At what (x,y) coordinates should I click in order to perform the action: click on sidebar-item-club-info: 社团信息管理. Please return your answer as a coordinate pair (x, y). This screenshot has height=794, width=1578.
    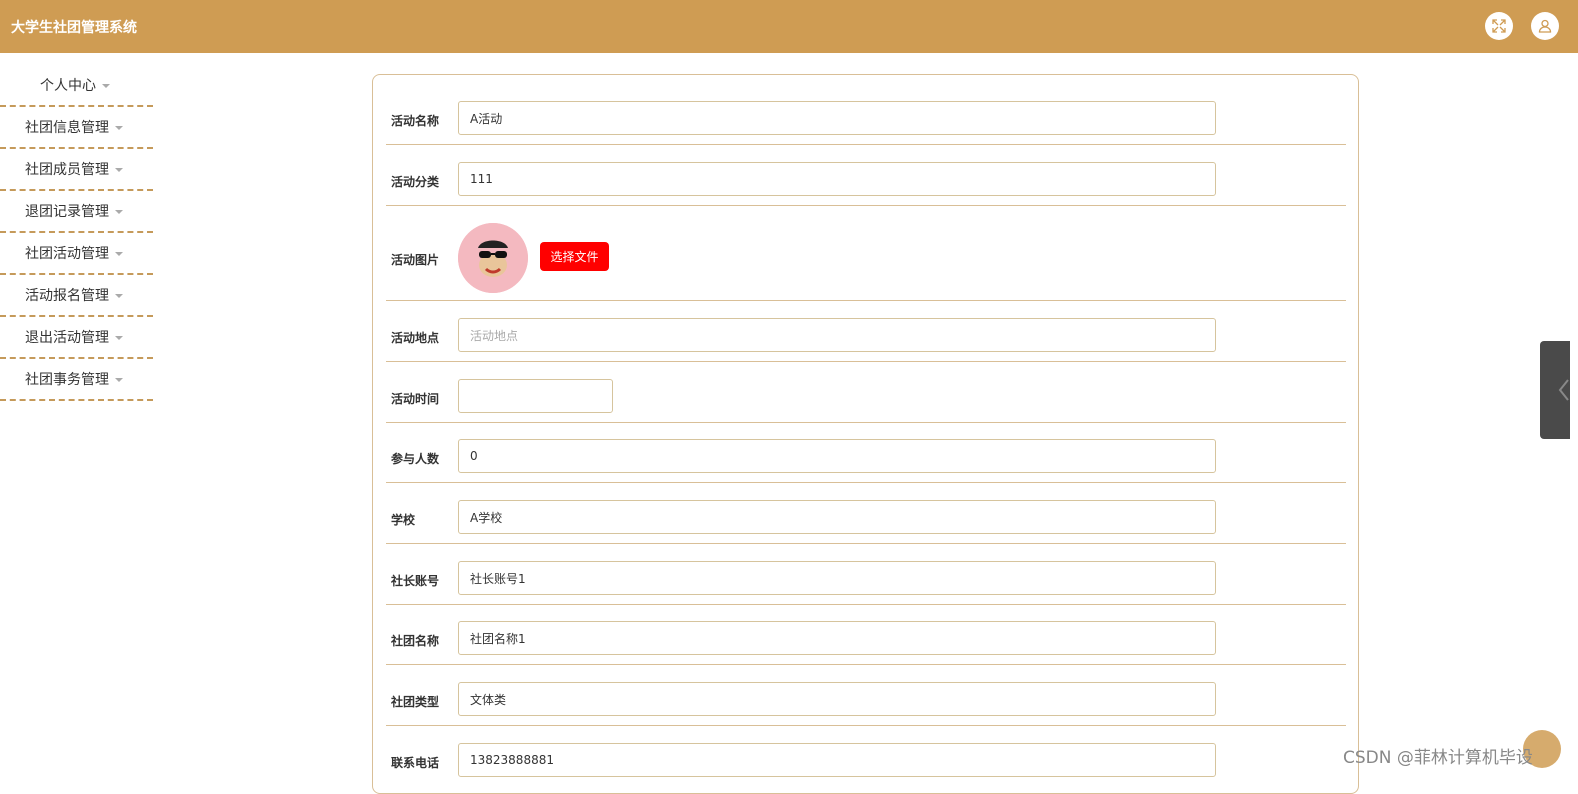
    Looking at the image, I should click on (76, 128).